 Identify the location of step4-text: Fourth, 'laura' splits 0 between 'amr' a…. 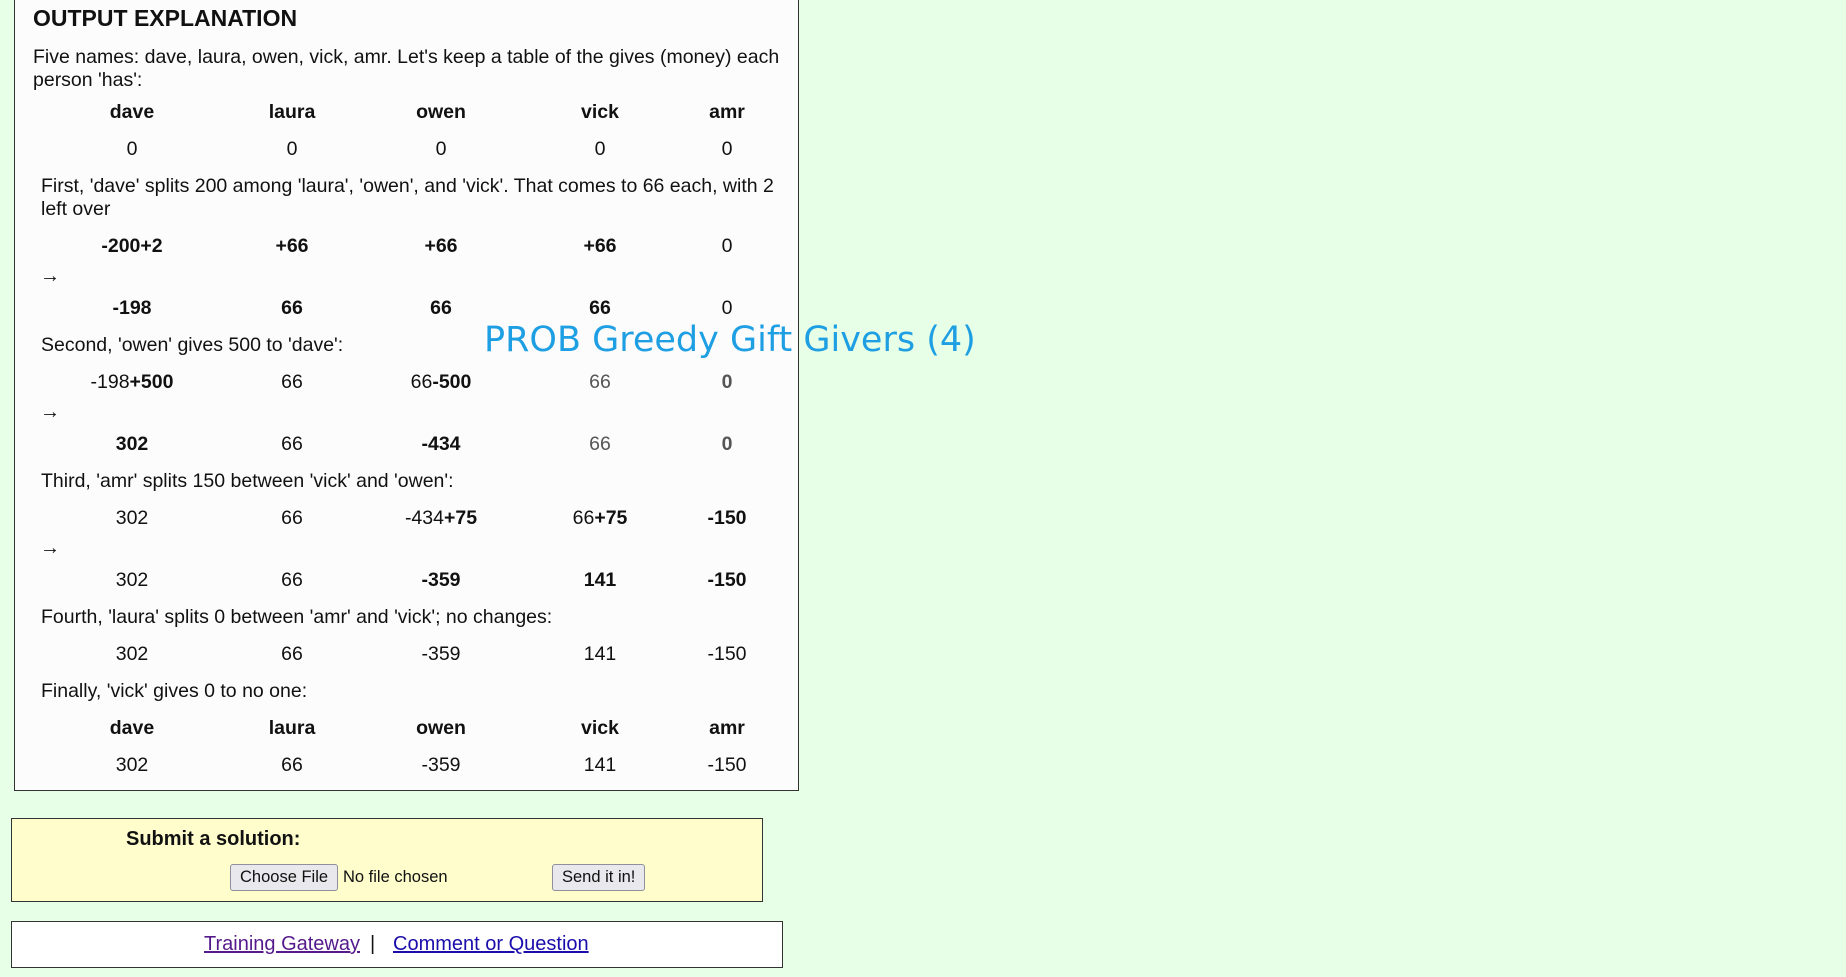
(297, 617).